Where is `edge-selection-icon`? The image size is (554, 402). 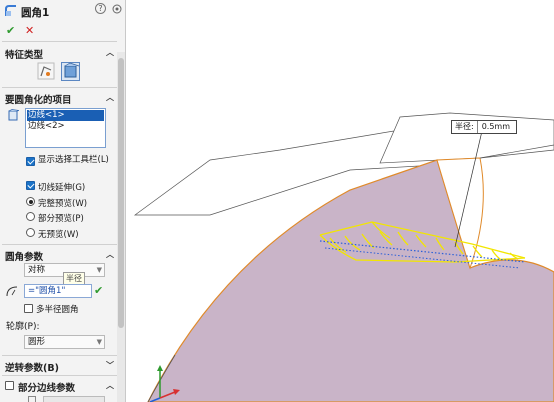 edge-selection-icon is located at coordinates (13, 115).